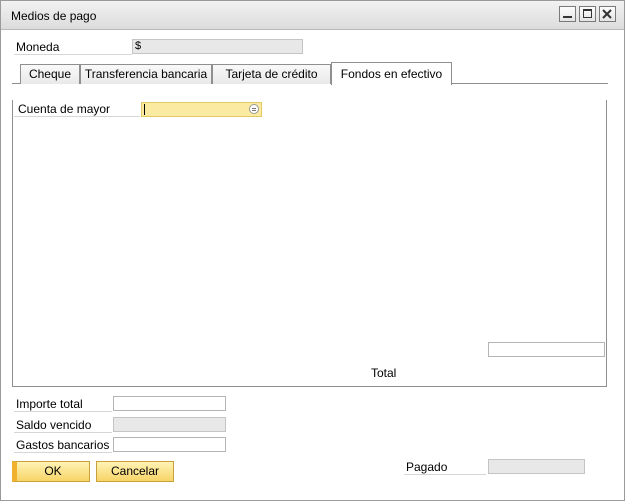  I want to click on gl-account-label: Cuenta de mayor, so click(64, 109).